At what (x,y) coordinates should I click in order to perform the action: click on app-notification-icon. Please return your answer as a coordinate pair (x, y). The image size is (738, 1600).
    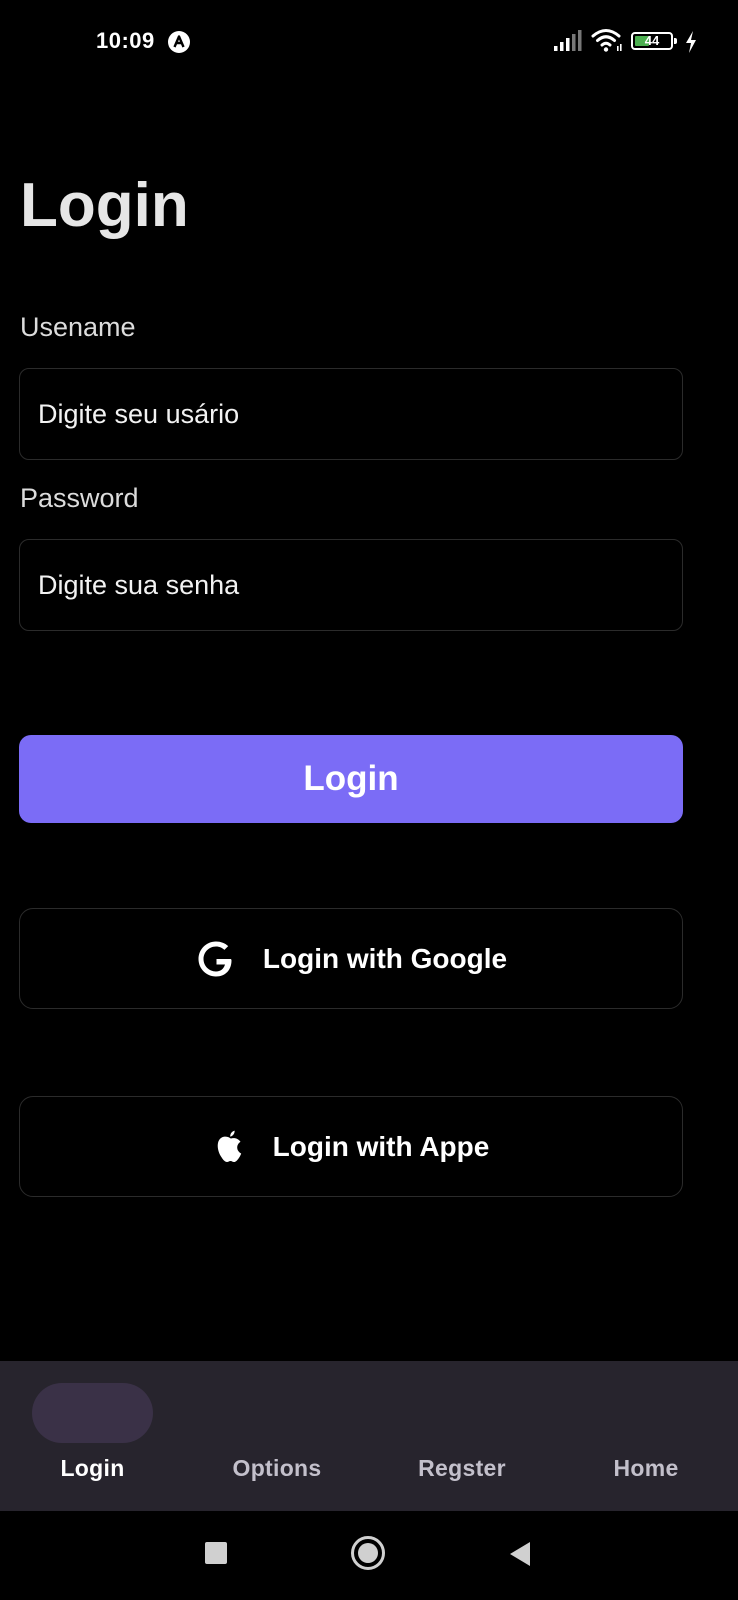
    Looking at the image, I should click on (179, 42).